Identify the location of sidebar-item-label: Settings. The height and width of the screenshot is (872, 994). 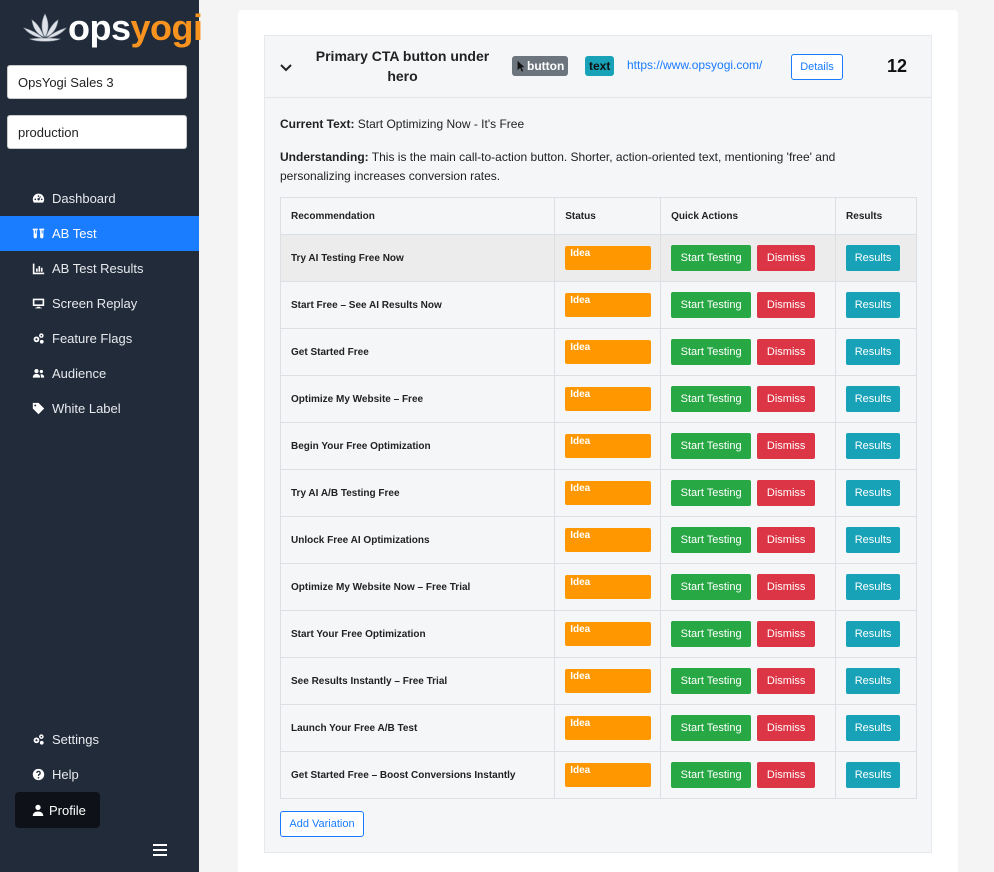
(75, 739).